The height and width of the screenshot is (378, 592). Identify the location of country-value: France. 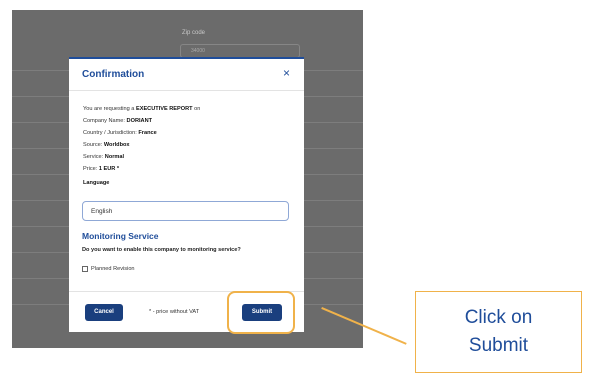
(147, 133).